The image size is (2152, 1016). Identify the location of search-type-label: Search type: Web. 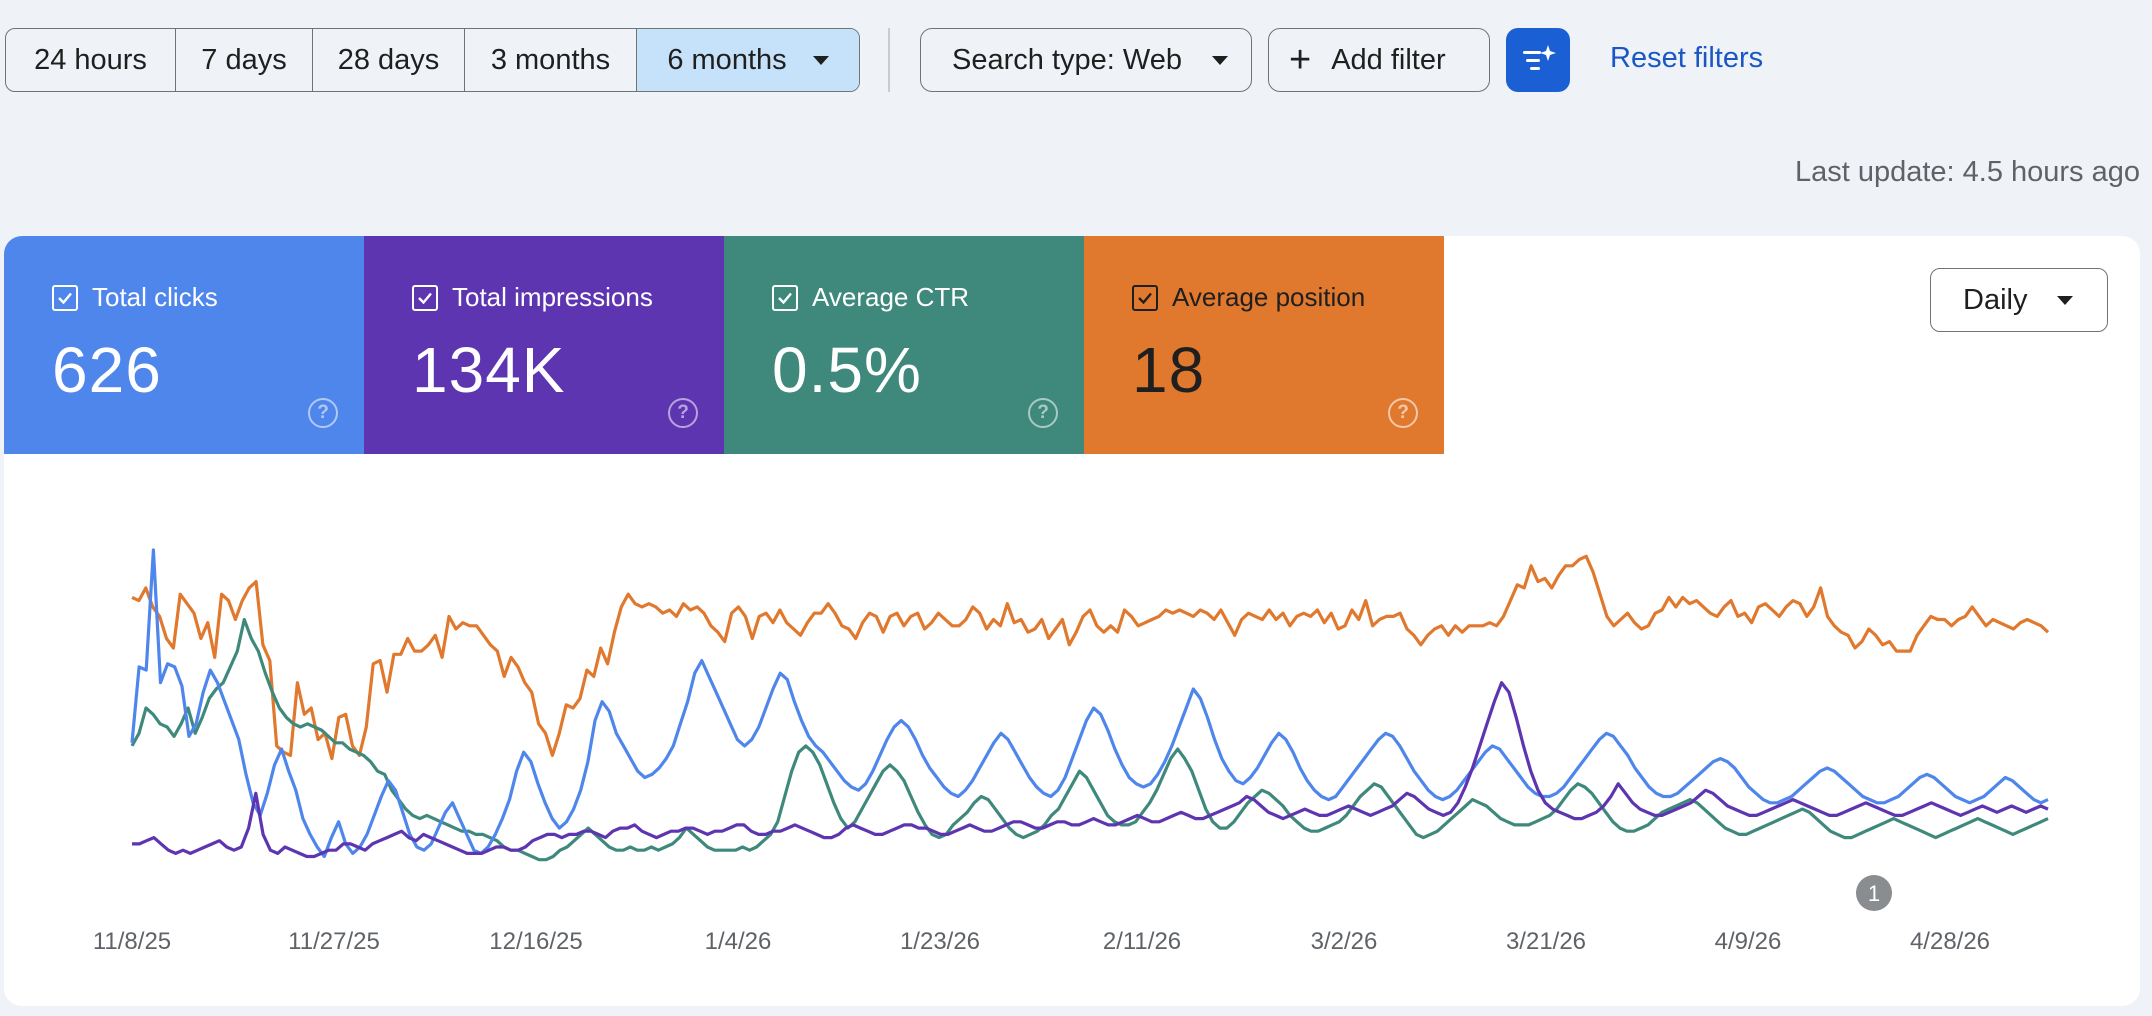
(1067, 59).